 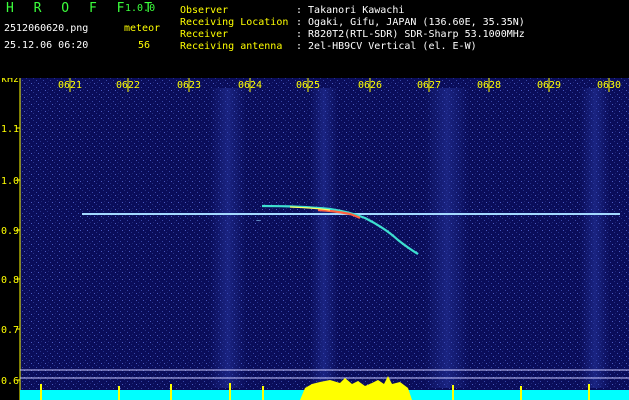 I want to click on x-tick: 0626, so click(x=370, y=85).